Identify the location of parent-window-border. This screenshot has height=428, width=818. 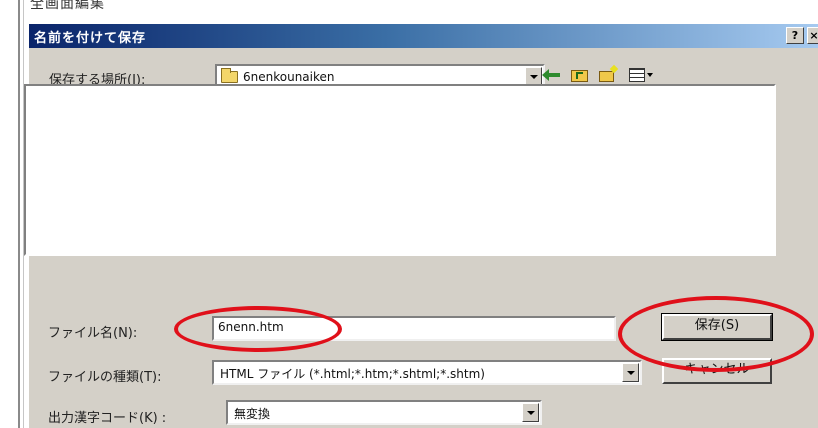
(19, 214).